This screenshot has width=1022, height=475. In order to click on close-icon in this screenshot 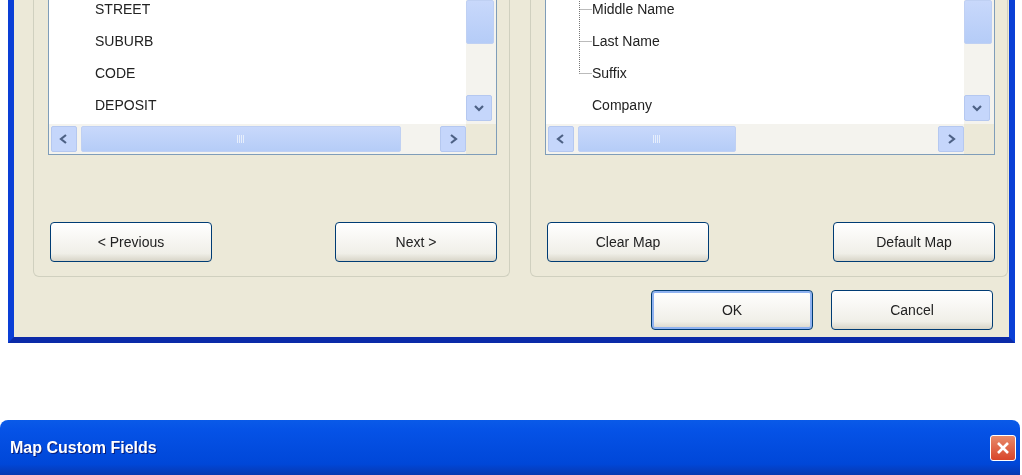, I will do `click(1003, 447)`.